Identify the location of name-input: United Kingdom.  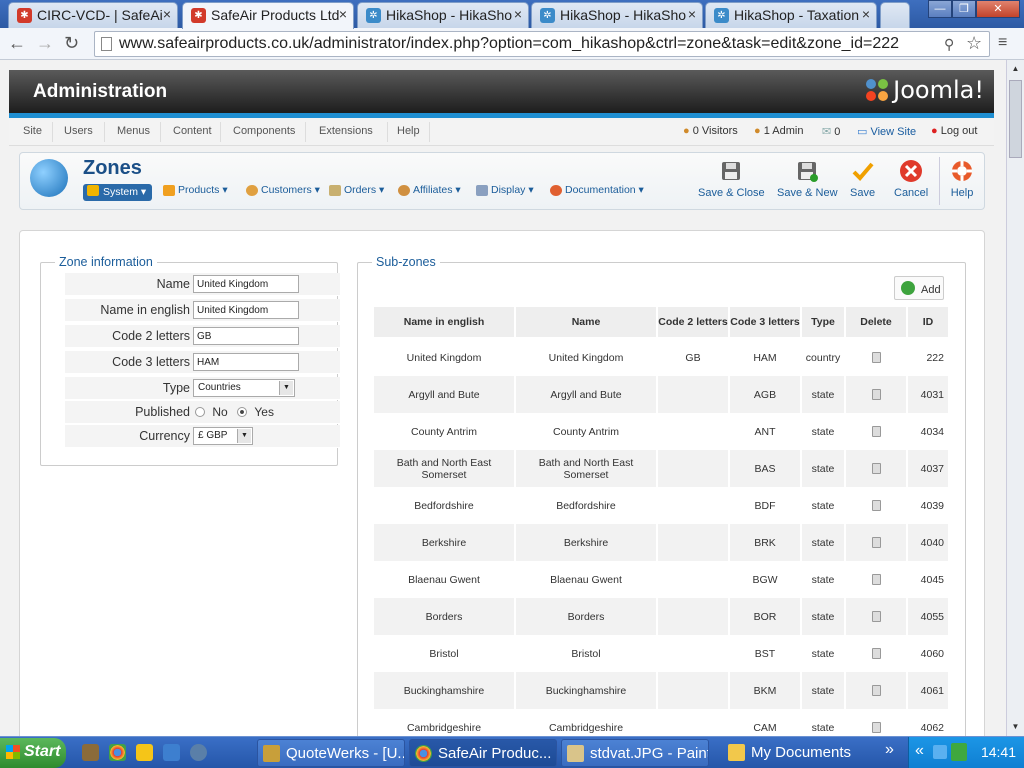
(246, 284).